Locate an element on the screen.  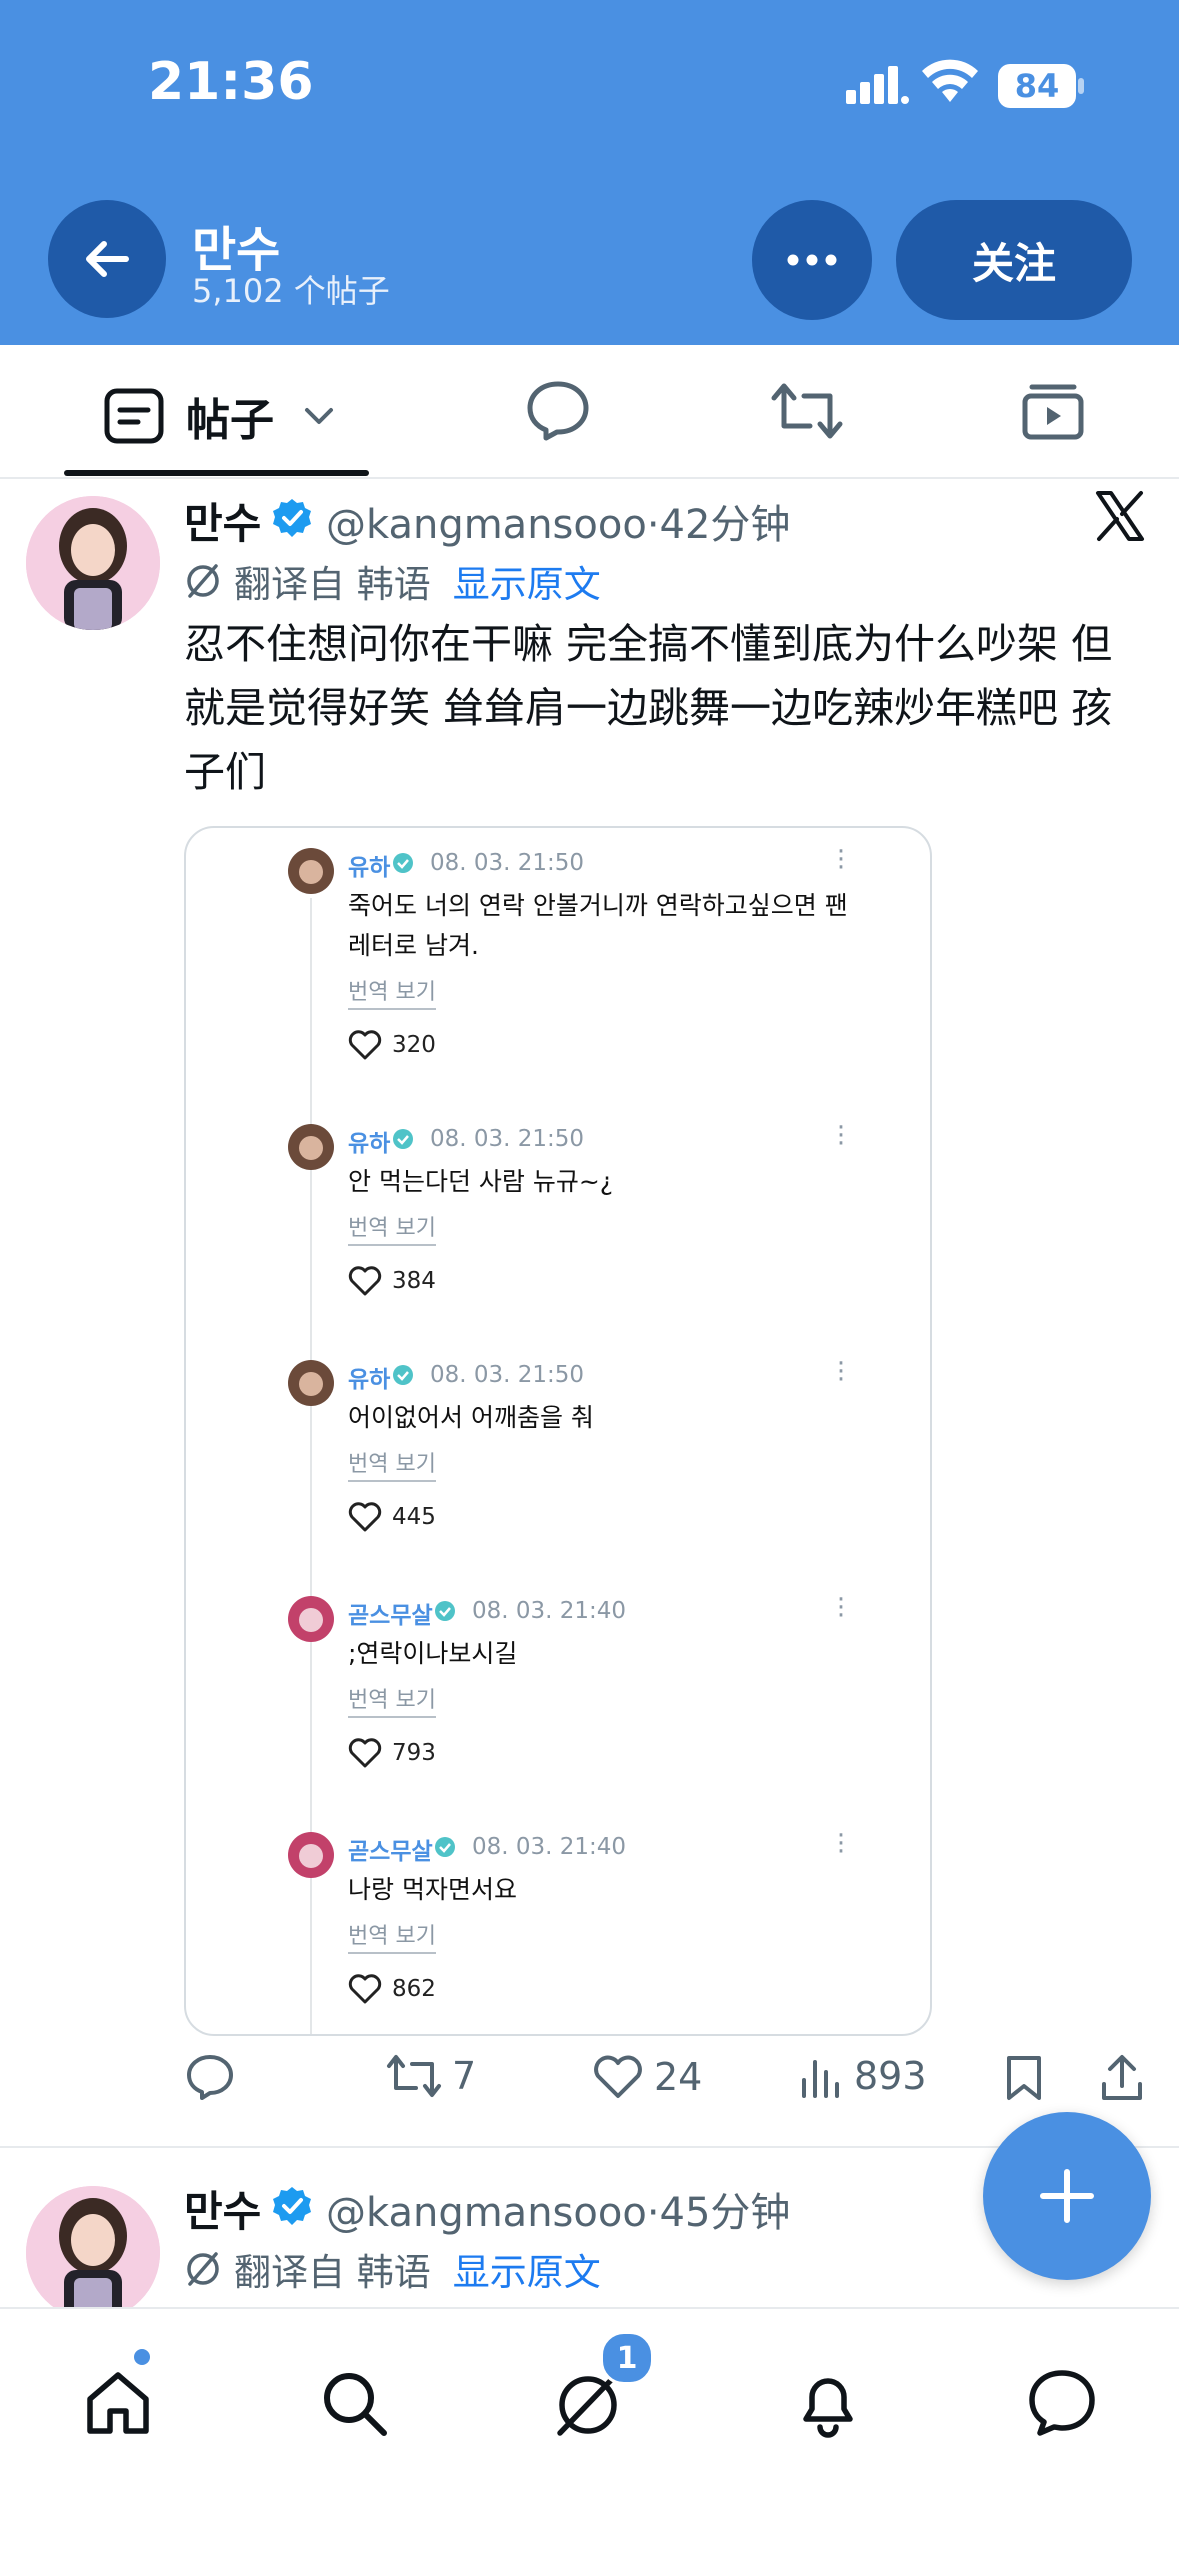
views-button: 893 is located at coordinates (863, 2076).